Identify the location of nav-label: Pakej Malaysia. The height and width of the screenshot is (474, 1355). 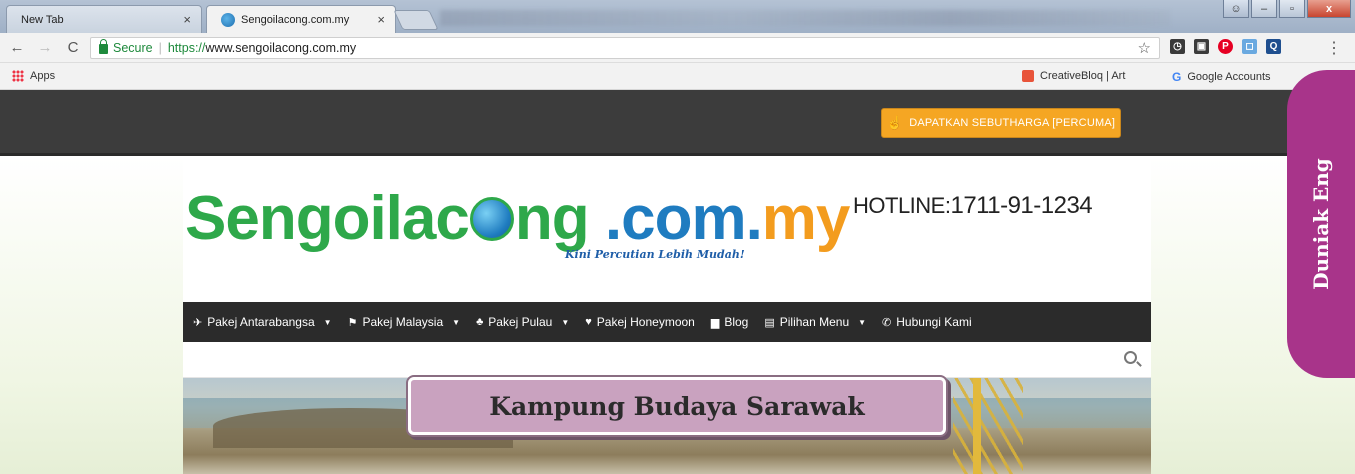
(403, 322).